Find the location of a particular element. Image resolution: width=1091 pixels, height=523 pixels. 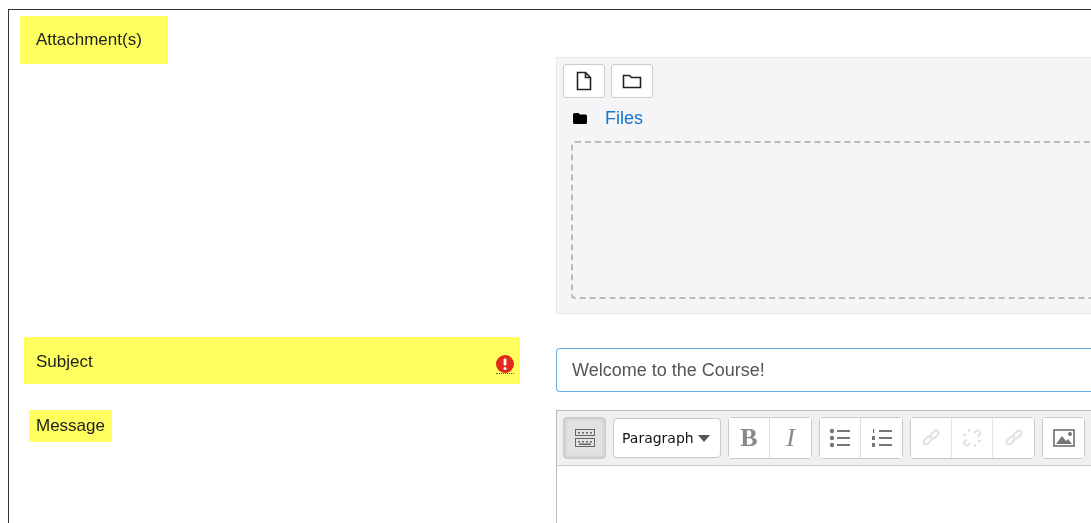

folder-link: Files is located at coordinates (624, 118).